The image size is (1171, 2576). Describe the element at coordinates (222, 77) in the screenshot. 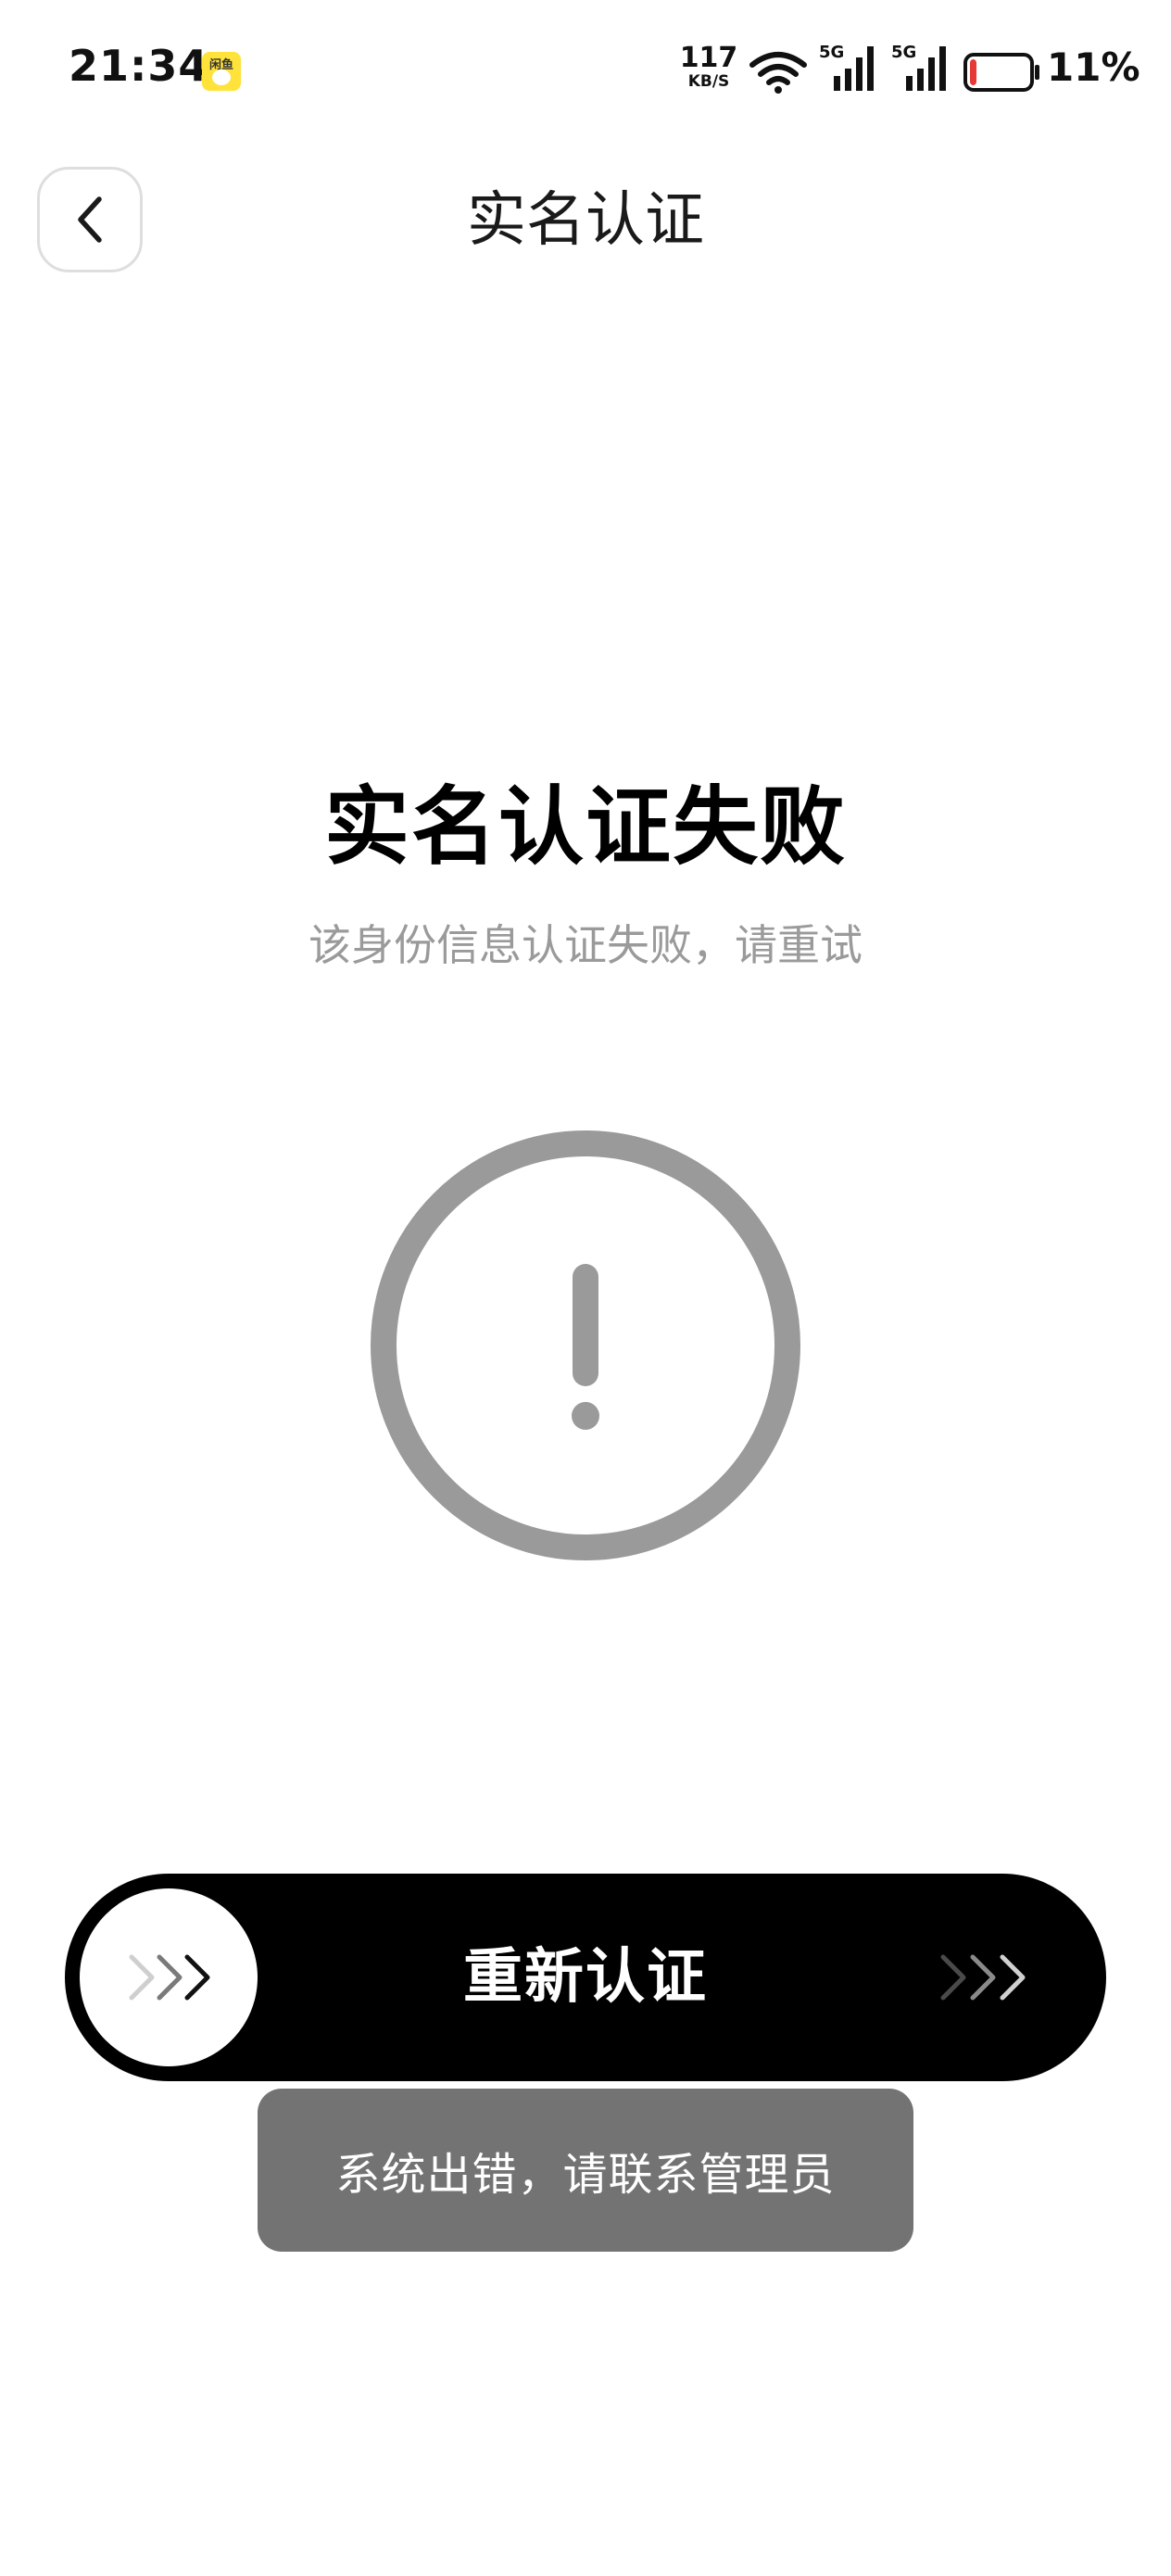

I see `app-badge-face` at that location.